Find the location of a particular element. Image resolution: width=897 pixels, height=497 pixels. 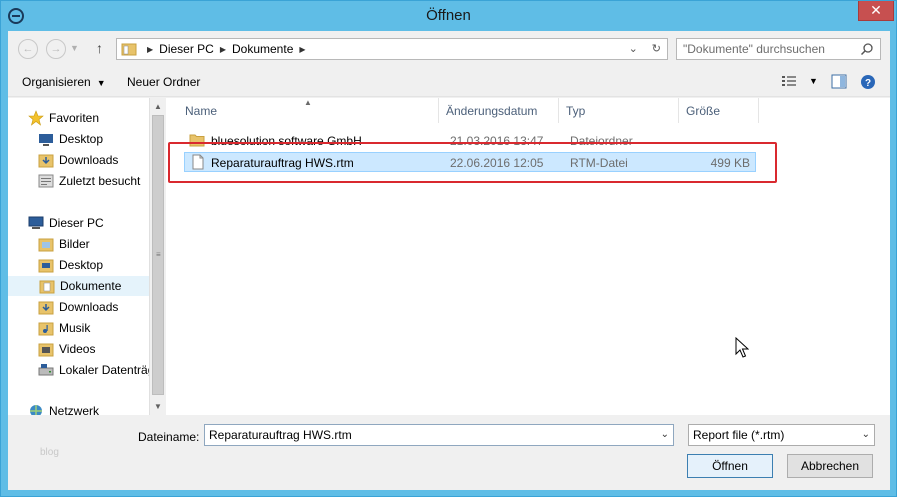

help-icon: ? is located at coordinates (868, 82).